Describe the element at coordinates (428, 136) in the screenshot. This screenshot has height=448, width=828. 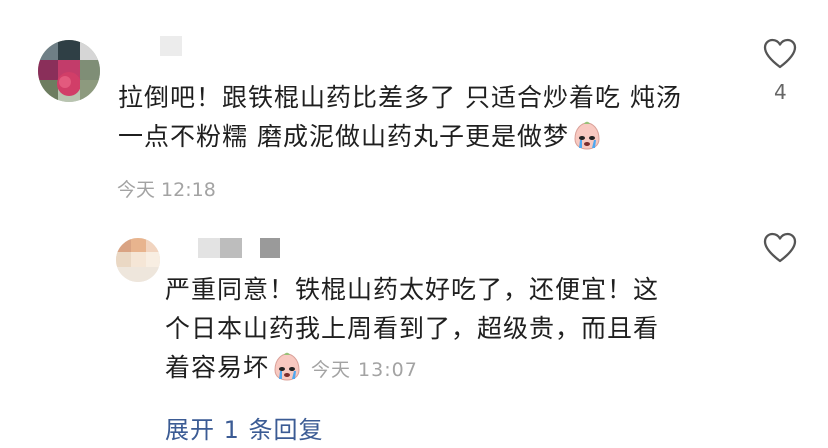
I see `comment-line: 一点不粉糯 磨成泥做山药丸子更是做梦` at that location.